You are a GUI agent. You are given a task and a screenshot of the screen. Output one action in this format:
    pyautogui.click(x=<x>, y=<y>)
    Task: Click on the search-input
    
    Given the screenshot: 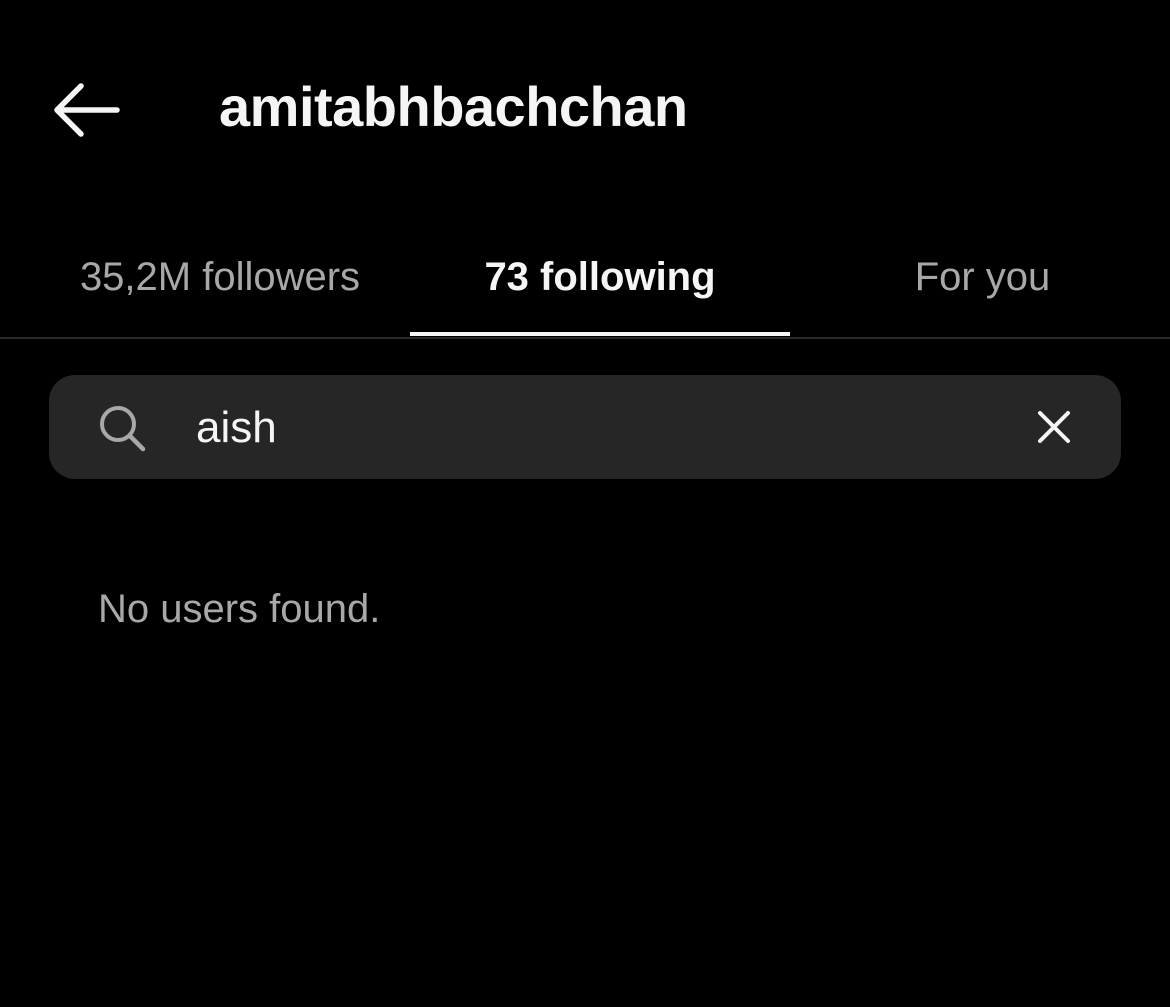 What is the action you would take?
    pyautogui.click(x=596, y=428)
    